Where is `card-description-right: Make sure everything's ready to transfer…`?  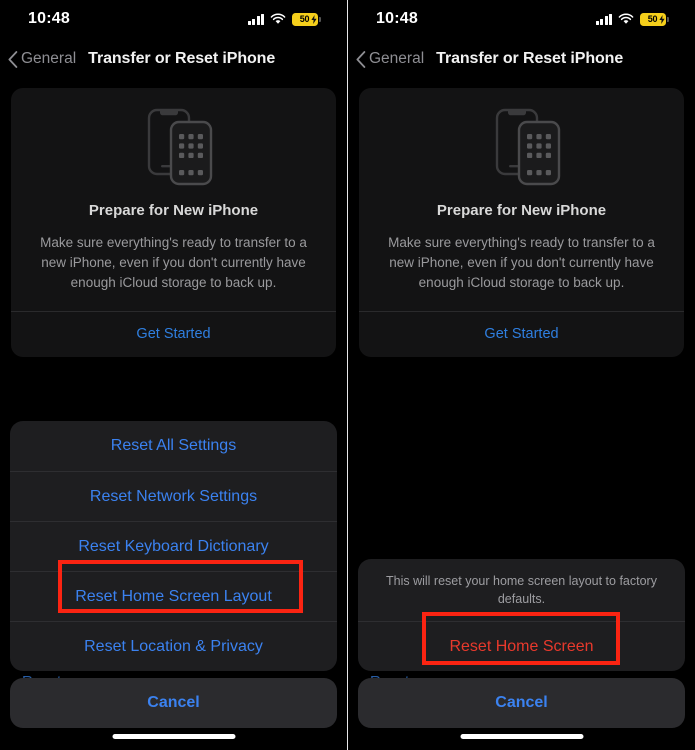 card-description-right: Make sure everything's ready to transfer… is located at coordinates (521, 262).